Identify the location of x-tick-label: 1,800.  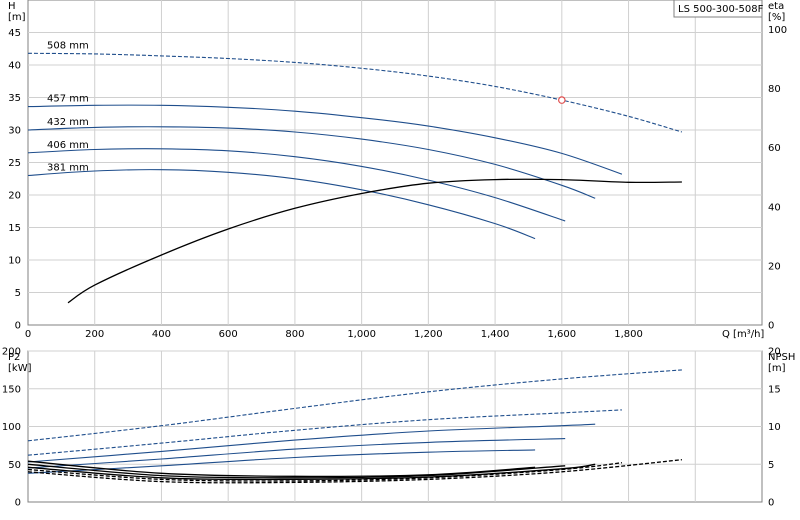
(628, 334).